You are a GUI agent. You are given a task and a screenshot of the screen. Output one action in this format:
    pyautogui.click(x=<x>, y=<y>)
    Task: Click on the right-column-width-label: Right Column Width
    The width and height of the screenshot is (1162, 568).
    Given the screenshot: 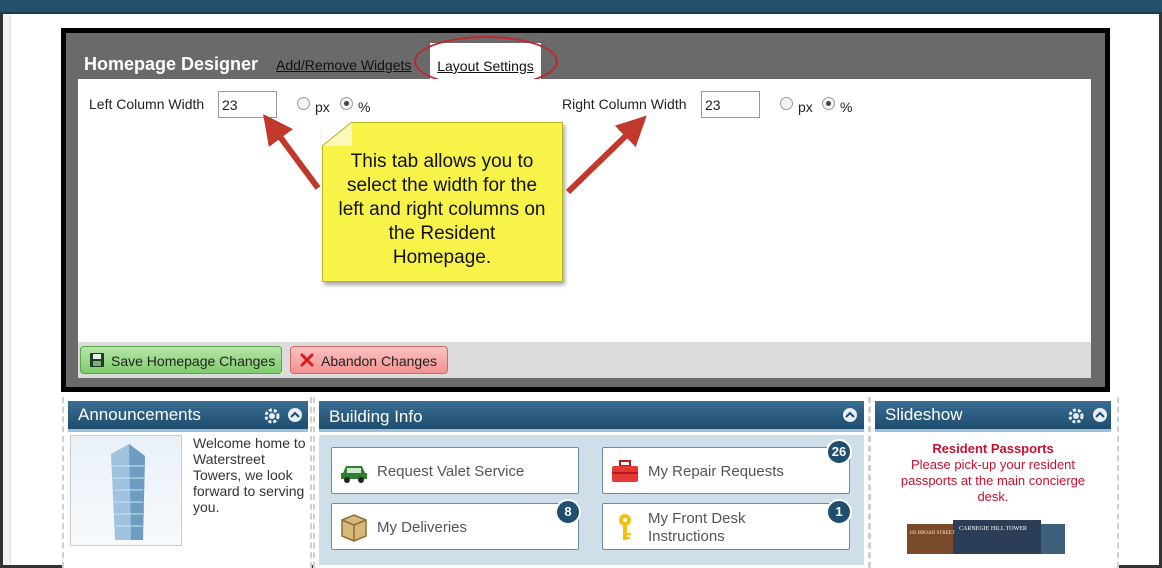 What is the action you would take?
    pyautogui.click(x=624, y=104)
    